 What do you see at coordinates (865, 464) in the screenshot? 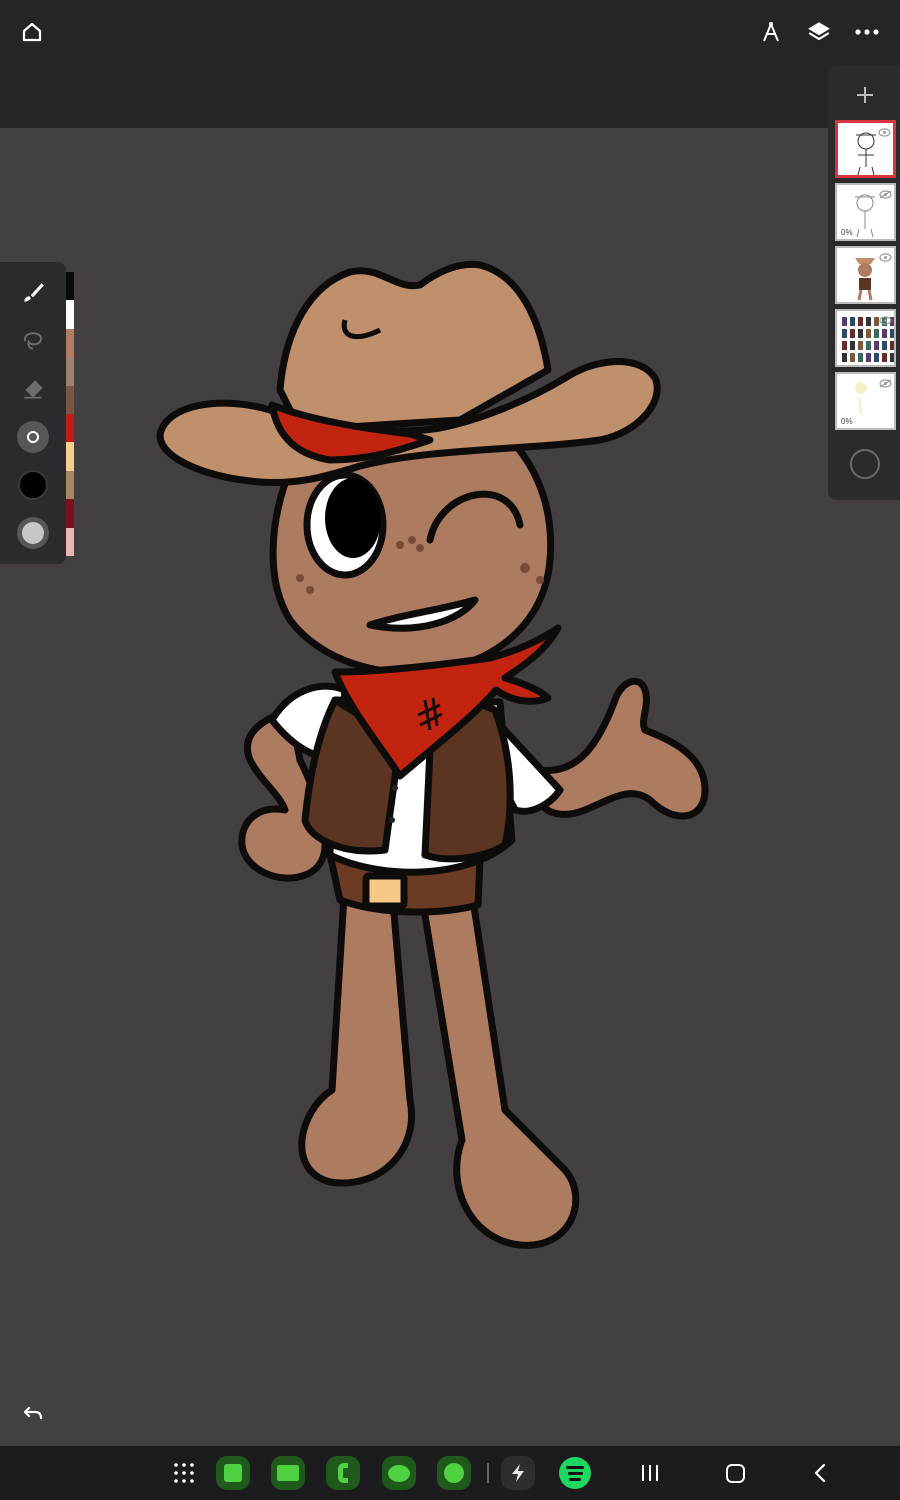
I see `layer-options-circle` at bounding box center [865, 464].